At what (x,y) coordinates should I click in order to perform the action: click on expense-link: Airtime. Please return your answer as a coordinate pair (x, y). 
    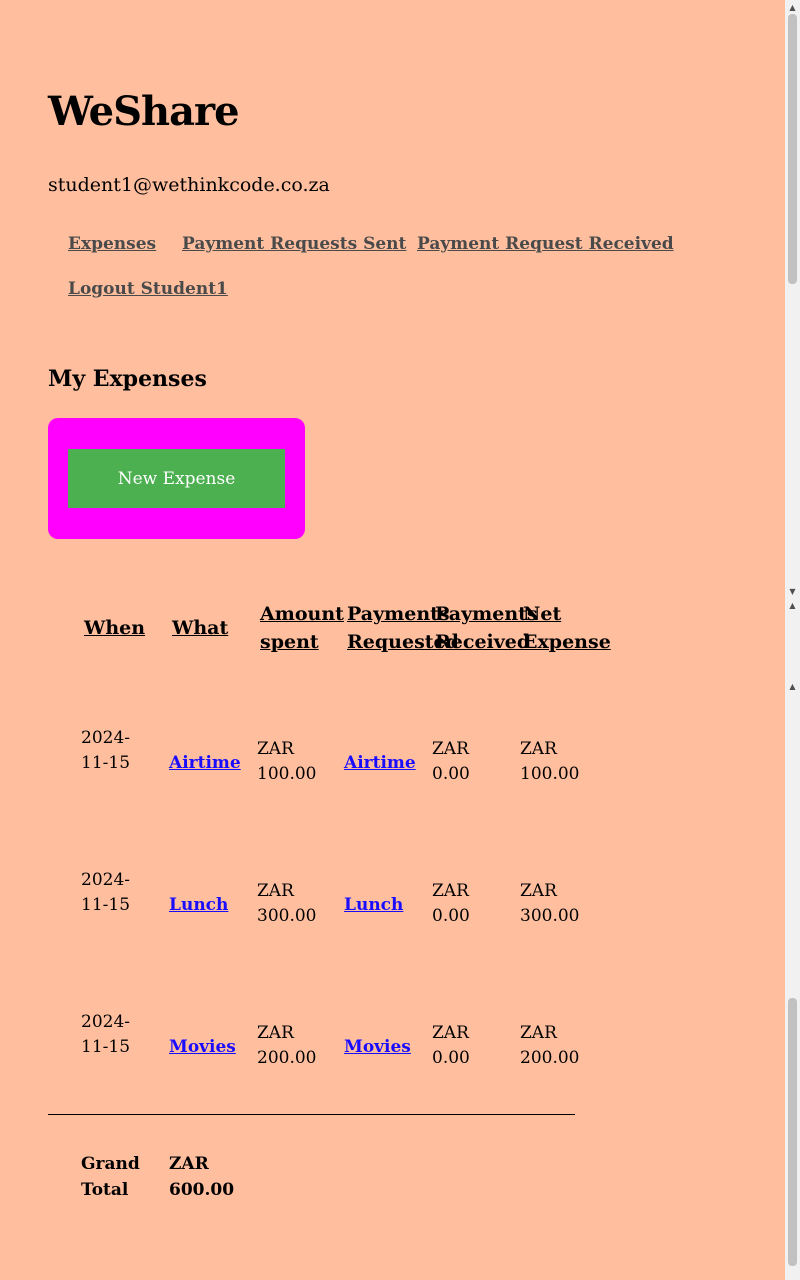
    Looking at the image, I should click on (205, 763).